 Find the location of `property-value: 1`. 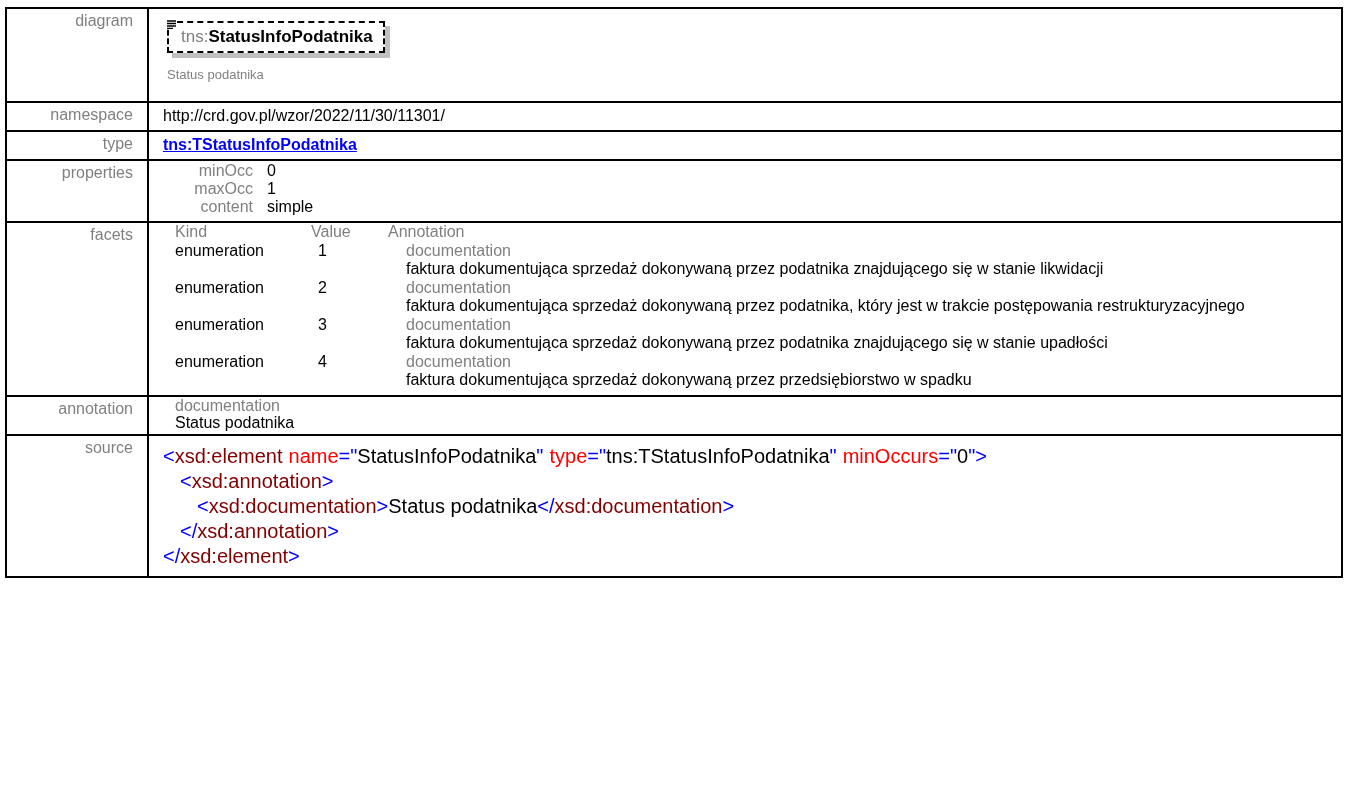

property-value: 1 is located at coordinates (272, 189).